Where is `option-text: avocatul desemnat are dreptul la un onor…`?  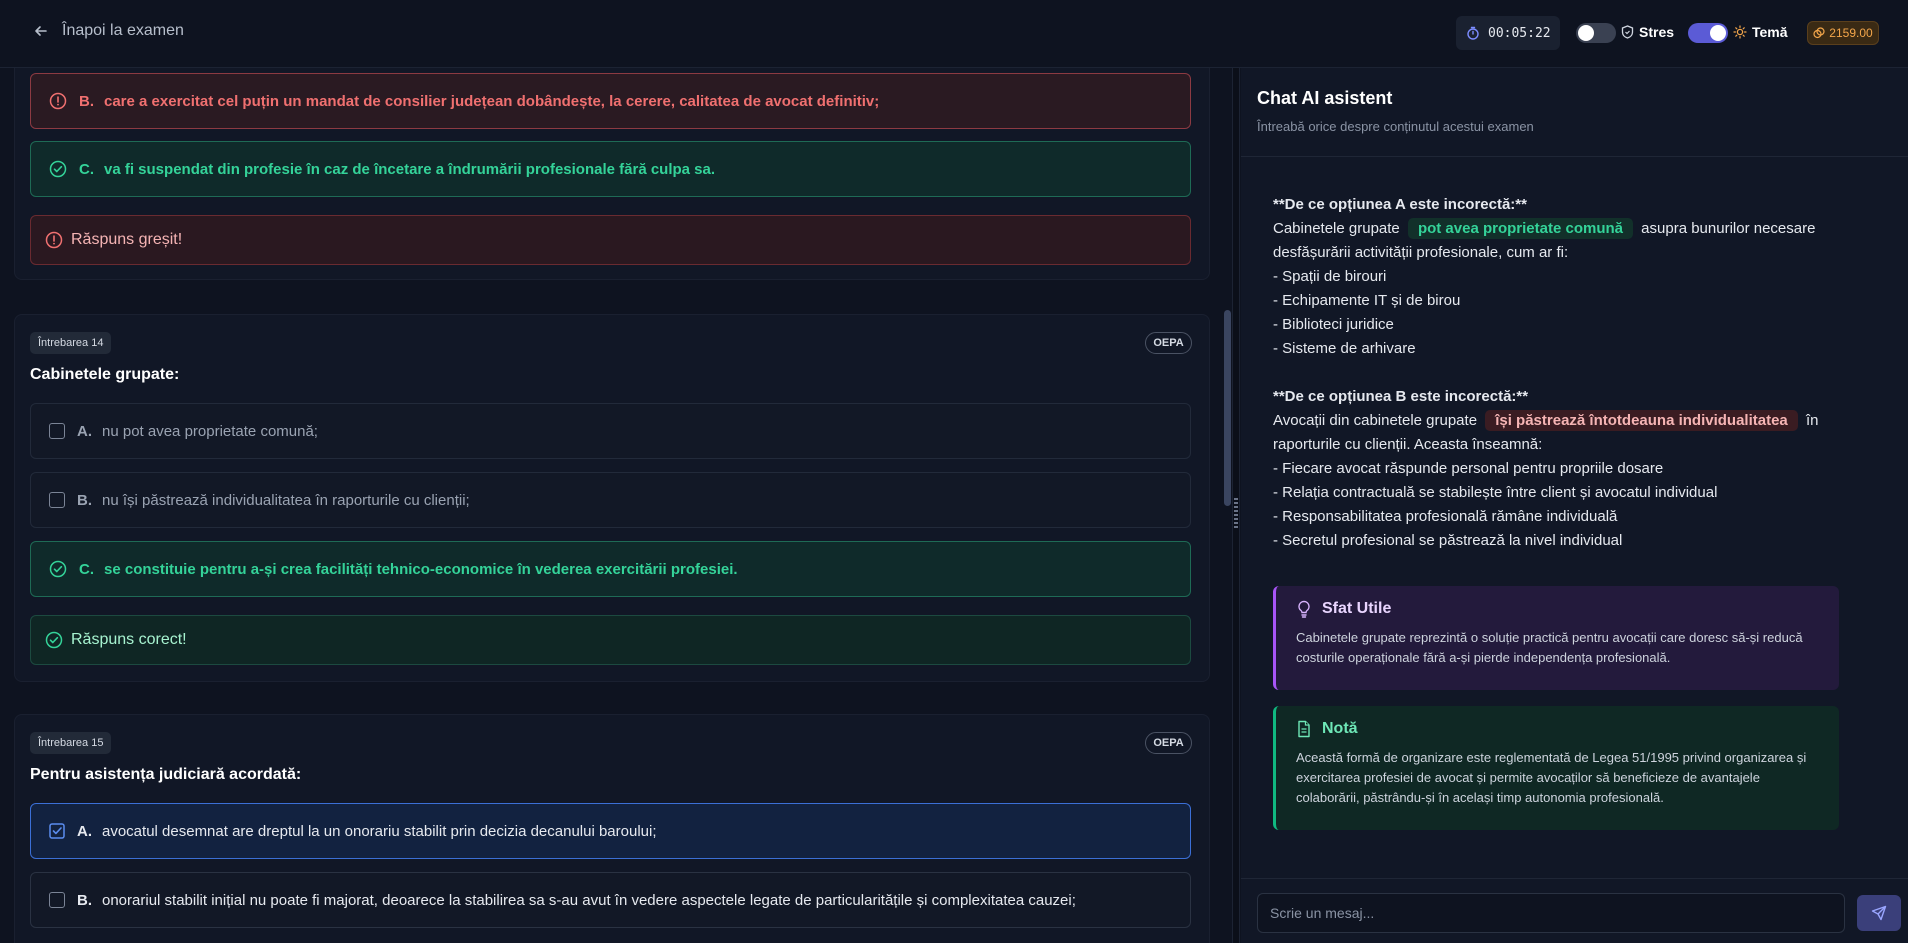
option-text: avocatul desemnat are dreptul la un onor… is located at coordinates (379, 831).